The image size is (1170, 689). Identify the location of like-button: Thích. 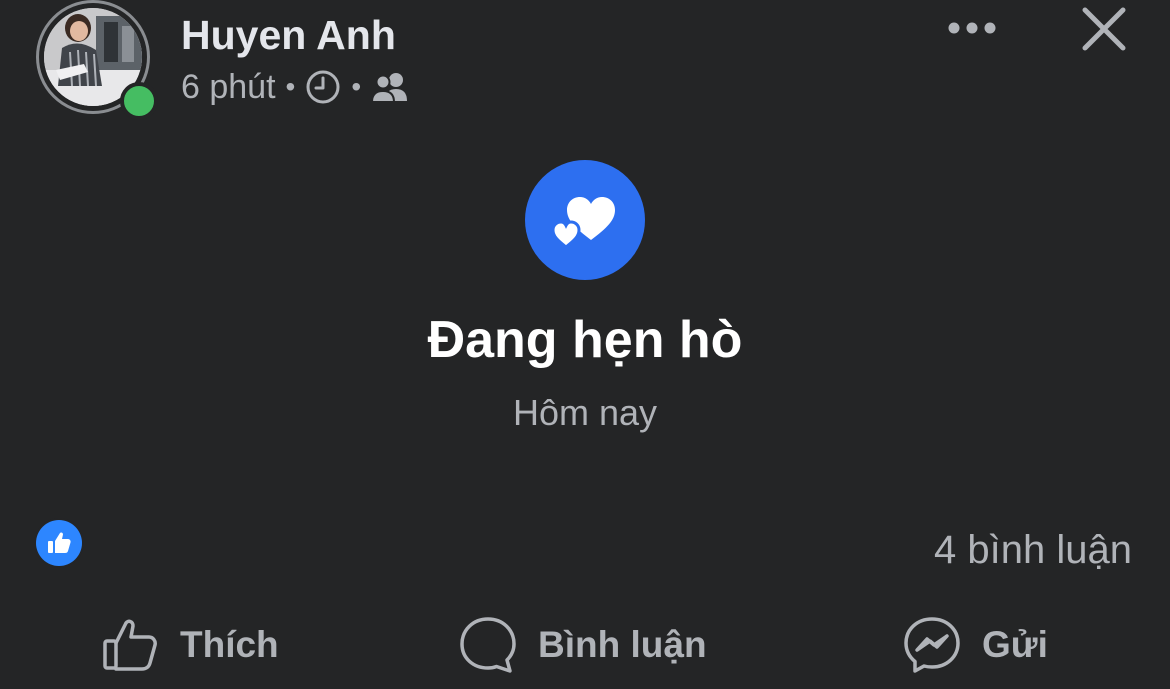
(189, 645).